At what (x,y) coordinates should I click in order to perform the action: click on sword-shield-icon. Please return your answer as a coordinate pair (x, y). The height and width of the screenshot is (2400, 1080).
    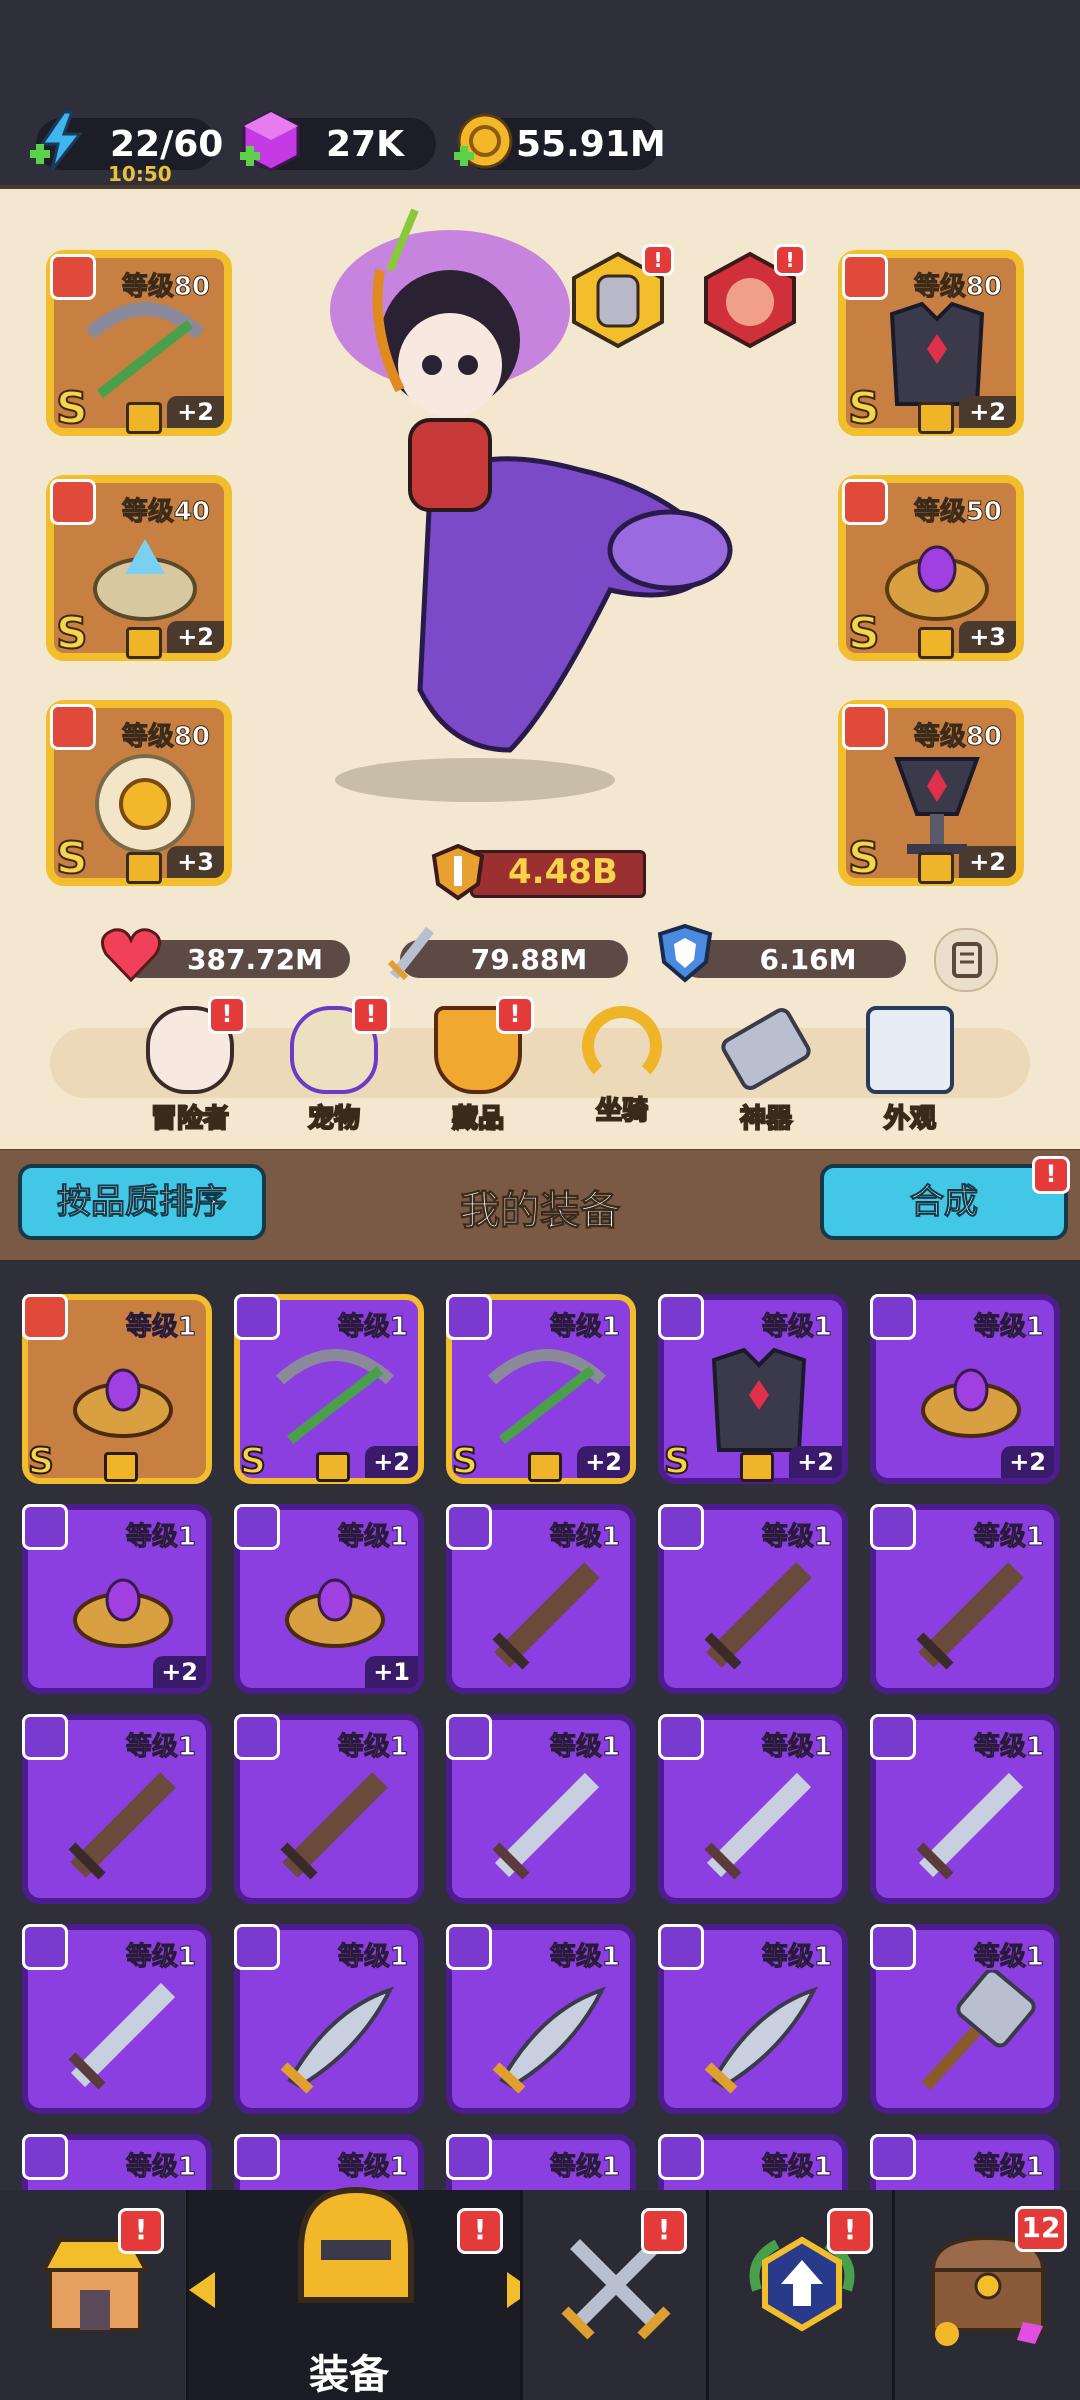
    Looking at the image, I should click on (458, 872).